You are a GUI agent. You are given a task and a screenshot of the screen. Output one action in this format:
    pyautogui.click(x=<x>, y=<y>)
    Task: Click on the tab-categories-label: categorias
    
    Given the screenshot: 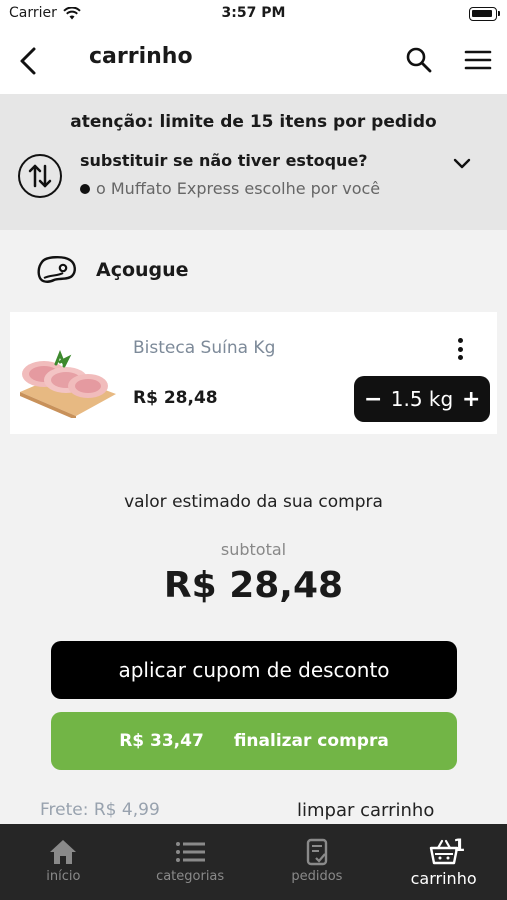 What is the action you would take?
    pyautogui.click(x=190, y=876)
    